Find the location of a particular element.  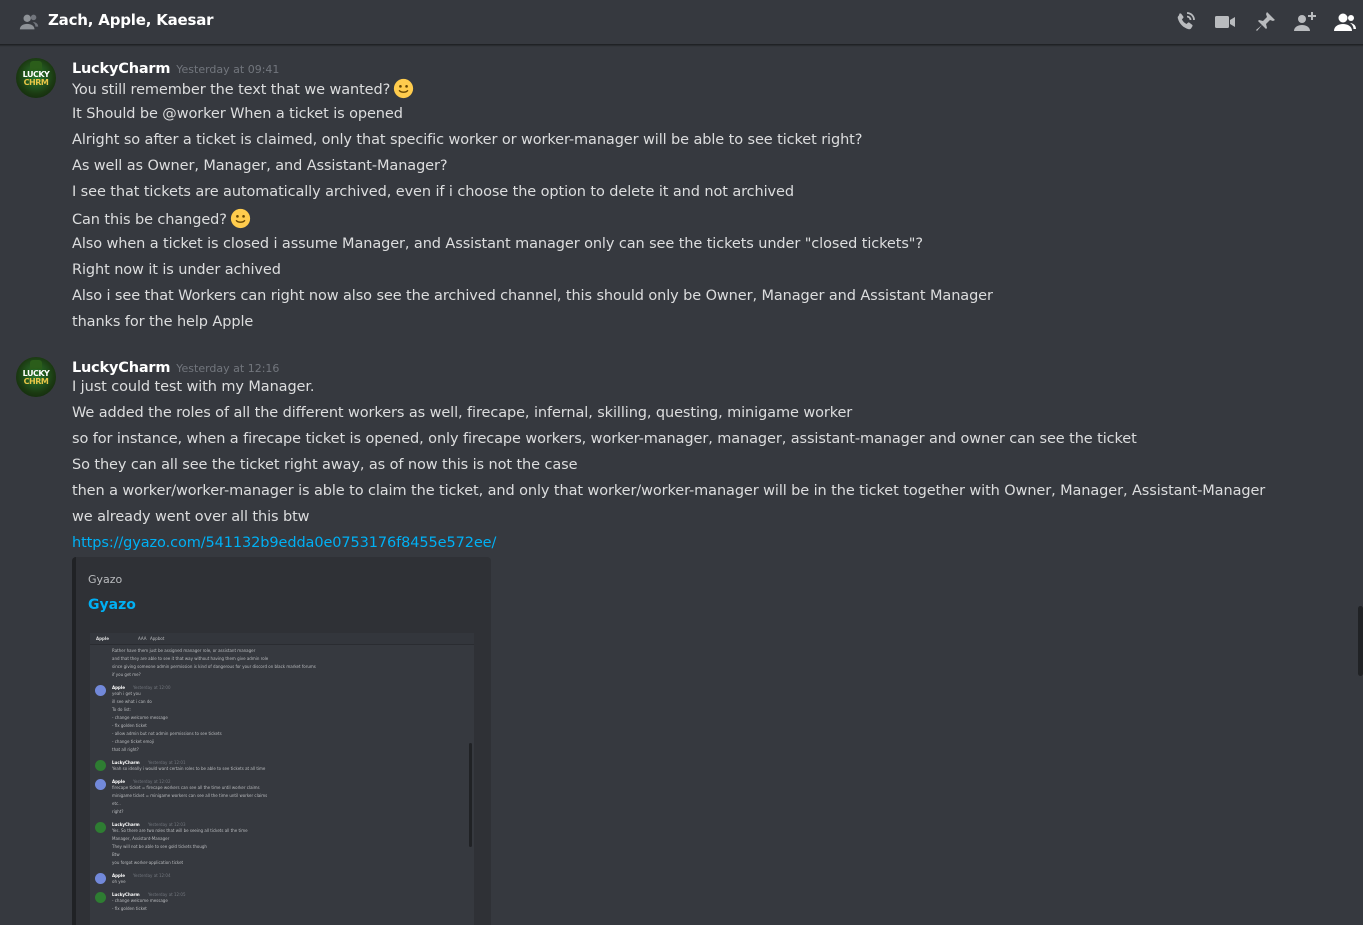

preview-timestamp: Yesterday at 12:01 is located at coordinates (167, 762).